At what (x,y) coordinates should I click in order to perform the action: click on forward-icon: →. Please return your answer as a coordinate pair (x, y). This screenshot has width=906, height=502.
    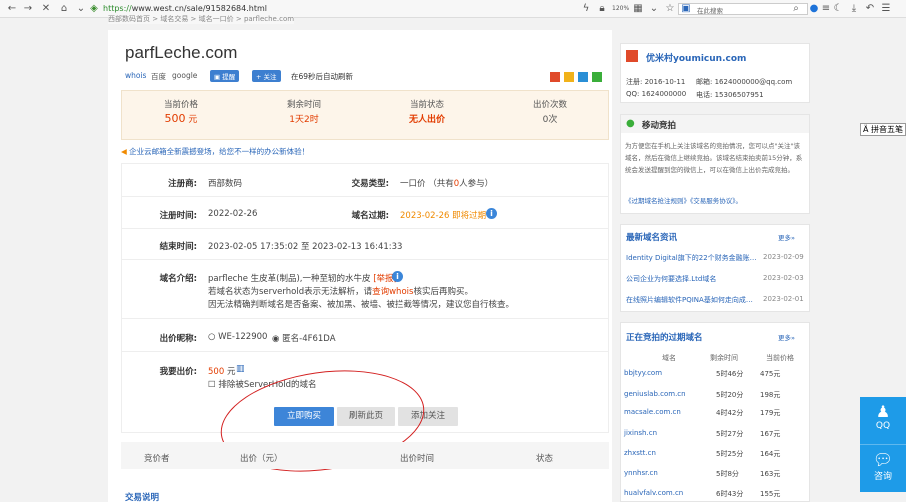
    Looking at the image, I should click on (28, 9).